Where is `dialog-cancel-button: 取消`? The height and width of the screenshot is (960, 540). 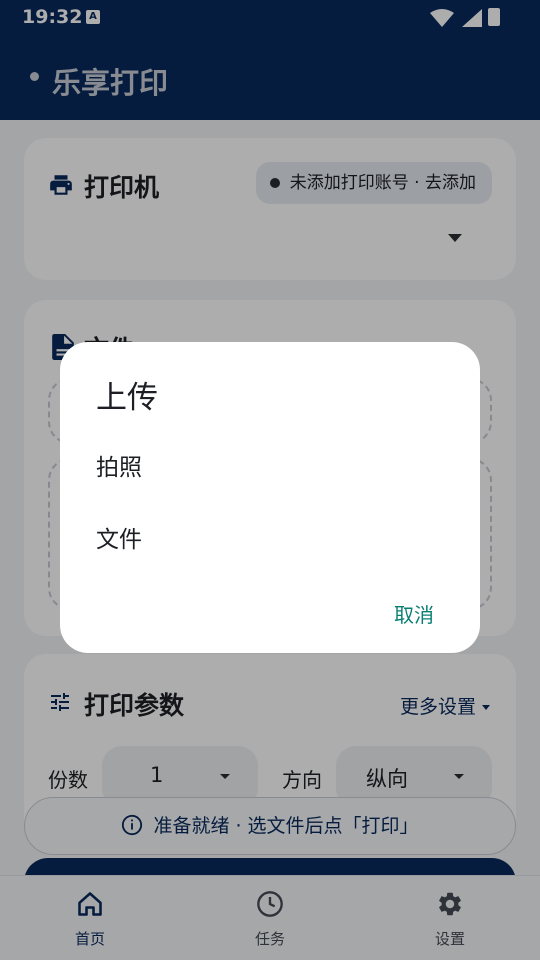
dialog-cancel-button: 取消 is located at coordinates (414, 613).